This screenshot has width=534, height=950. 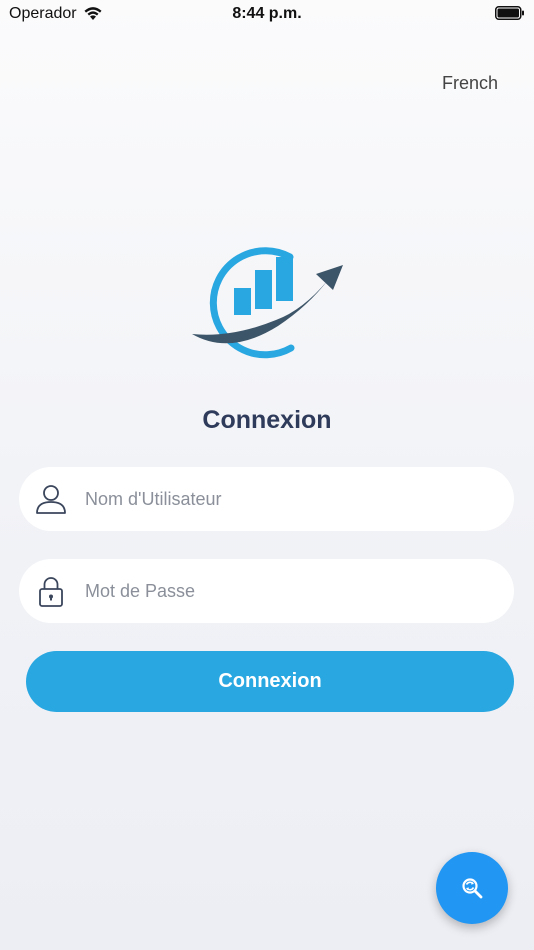 What do you see at coordinates (267, 420) in the screenshot?
I see `page-title: Connexion` at bounding box center [267, 420].